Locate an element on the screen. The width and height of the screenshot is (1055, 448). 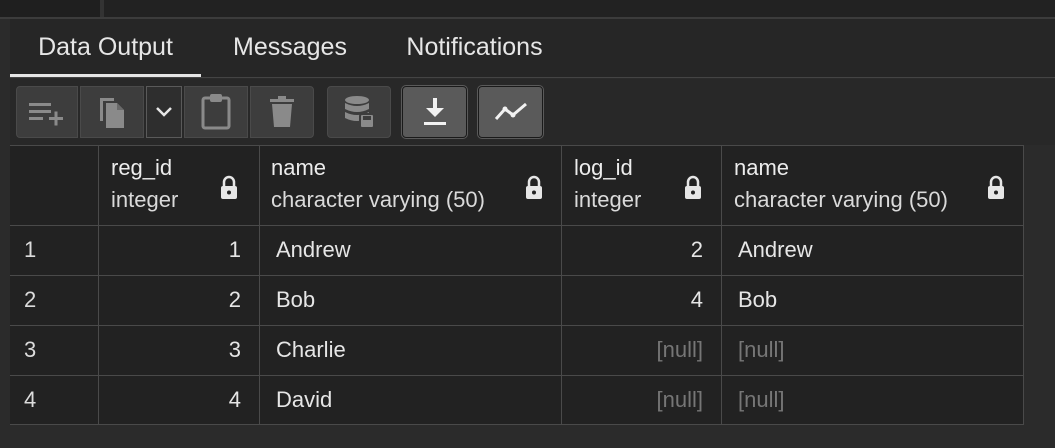
column-header-name-2: name character varying (50) is located at coordinates (873, 185).